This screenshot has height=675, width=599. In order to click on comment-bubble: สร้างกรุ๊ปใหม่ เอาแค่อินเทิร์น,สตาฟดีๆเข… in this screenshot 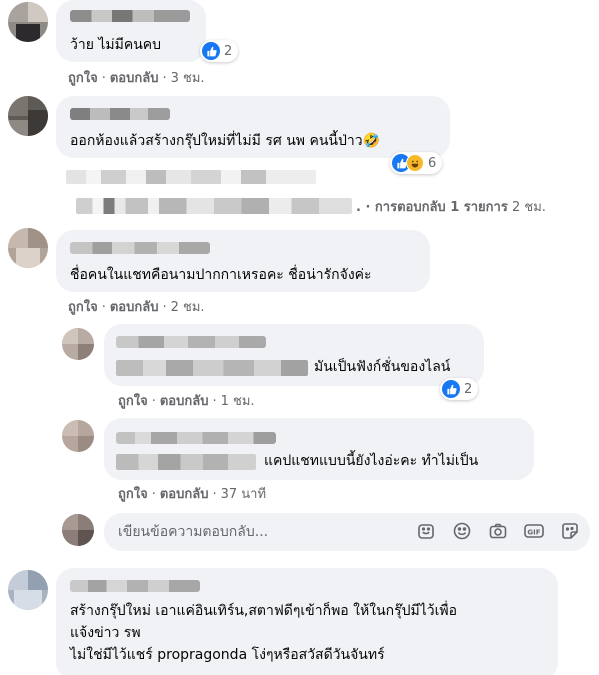, I will do `click(307, 621)`.